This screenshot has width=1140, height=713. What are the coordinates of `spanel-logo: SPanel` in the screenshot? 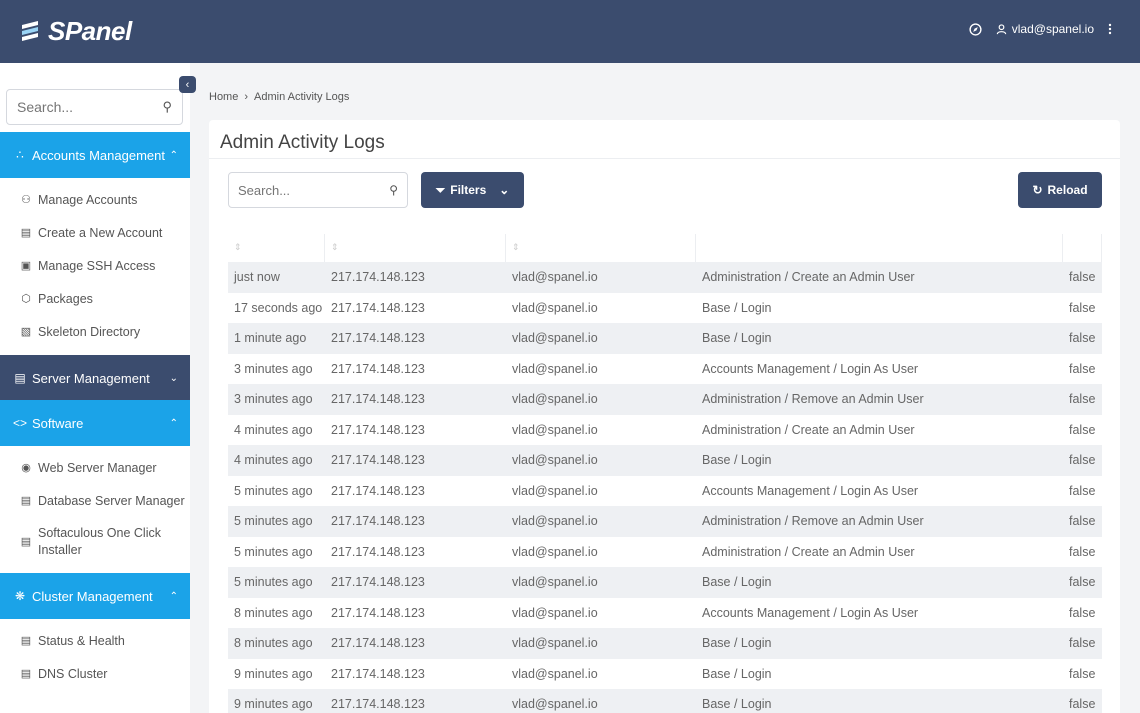 It's located at (75, 31).